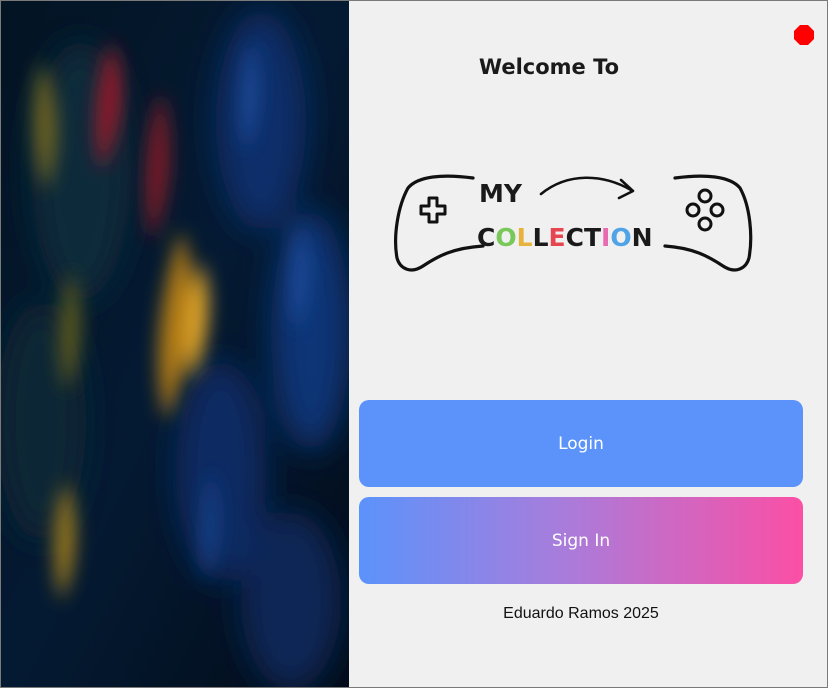  What do you see at coordinates (433, 210) in the screenshot?
I see `dpad-icon` at bounding box center [433, 210].